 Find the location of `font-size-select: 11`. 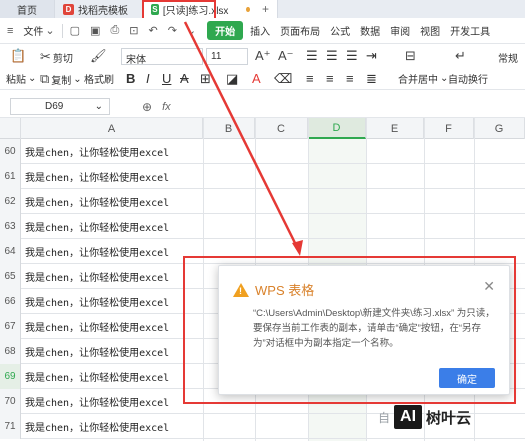

font-size-select: 11 is located at coordinates (227, 56).